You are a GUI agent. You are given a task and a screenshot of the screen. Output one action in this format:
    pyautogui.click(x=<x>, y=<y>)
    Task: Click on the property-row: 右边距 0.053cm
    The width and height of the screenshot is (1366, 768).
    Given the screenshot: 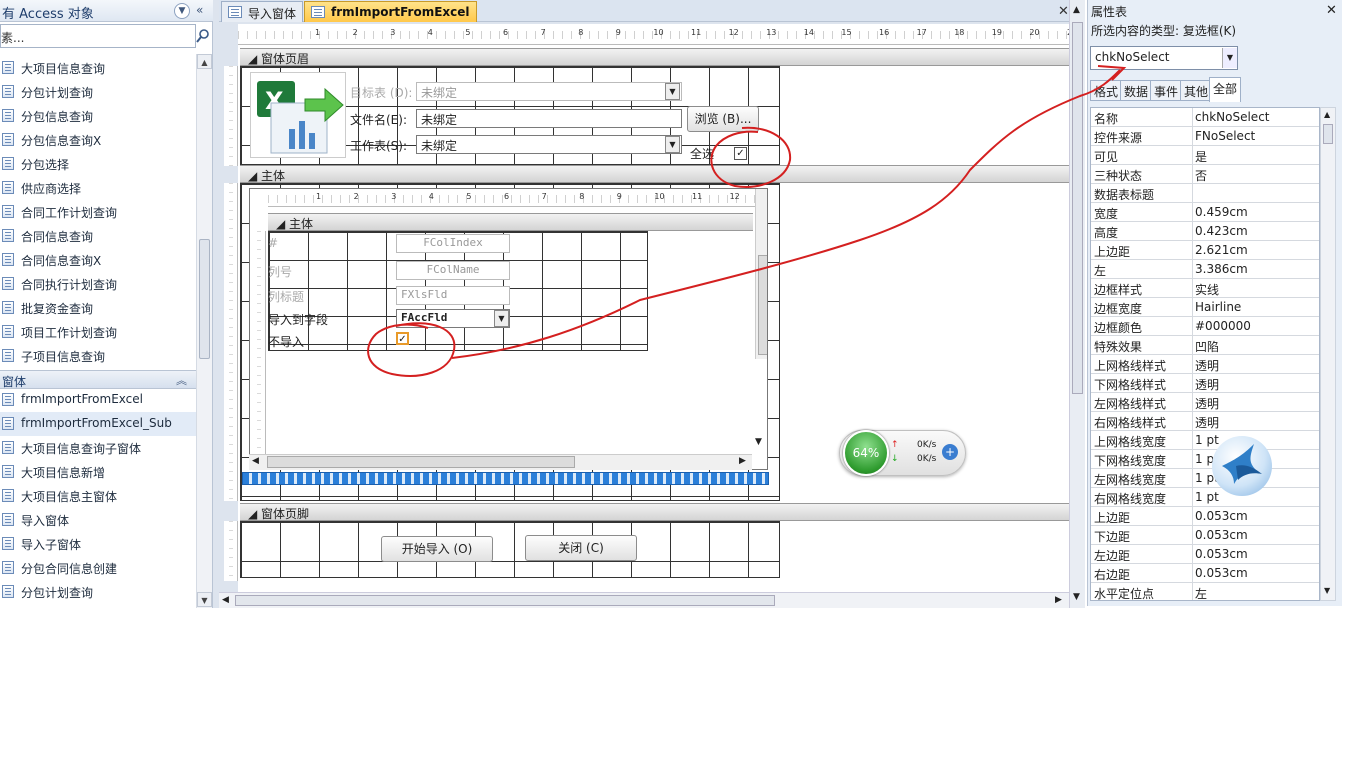 What is the action you would take?
    pyautogui.click(x=1205, y=573)
    